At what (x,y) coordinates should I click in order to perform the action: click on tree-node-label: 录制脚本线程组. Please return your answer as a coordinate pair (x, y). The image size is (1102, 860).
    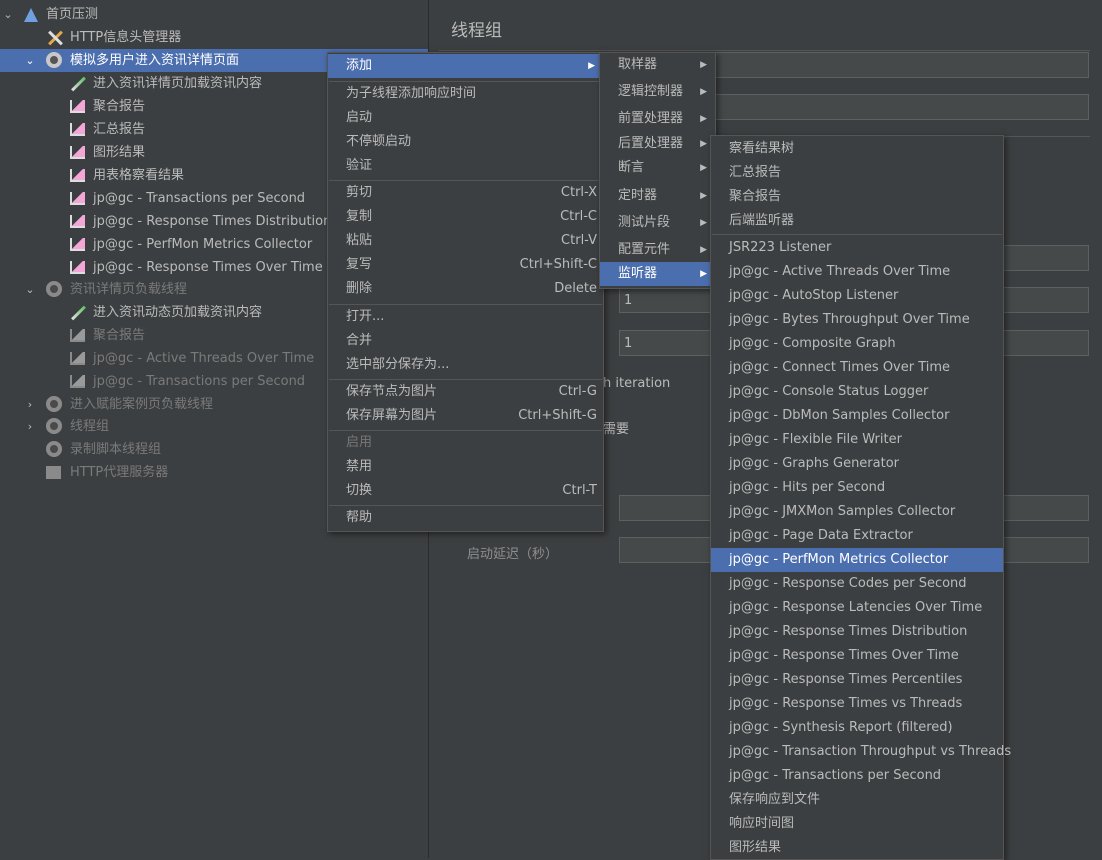
    Looking at the image, I should click on (116, 449).